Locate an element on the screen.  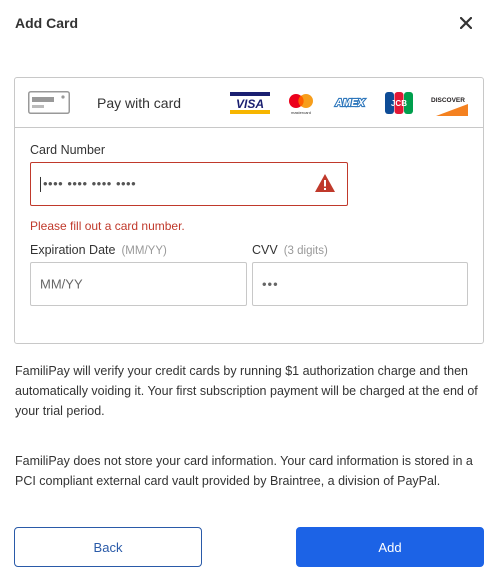
cvv-hint: (3 digits) is located at coordinates (305, 251).